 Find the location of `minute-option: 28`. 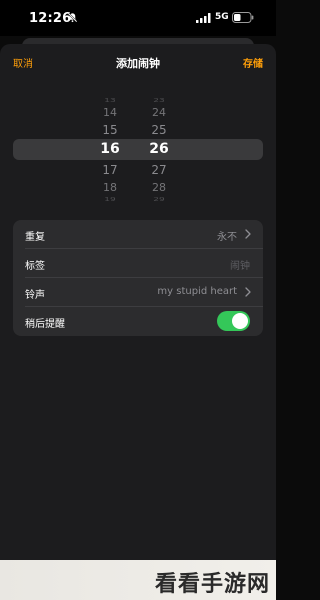

minute-option: 28 is located at coordinates (159, 188).